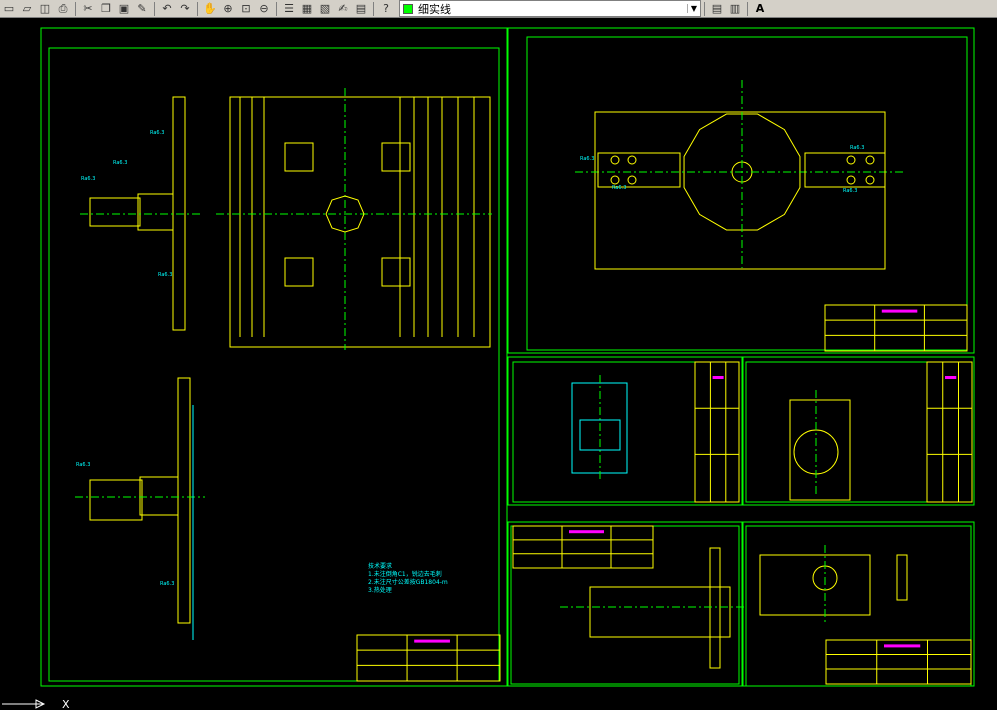 The image size is (997, 710). I want to click on match-properties-icon: ✎, so click(142, 9).